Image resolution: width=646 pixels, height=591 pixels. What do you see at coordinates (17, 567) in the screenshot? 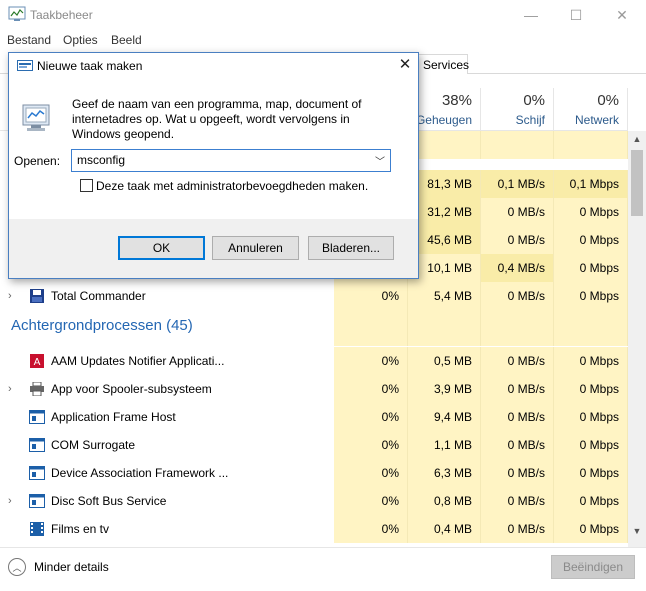
I see `chevron-up-circle-icon: ︿` at bounding box center [17, 567].